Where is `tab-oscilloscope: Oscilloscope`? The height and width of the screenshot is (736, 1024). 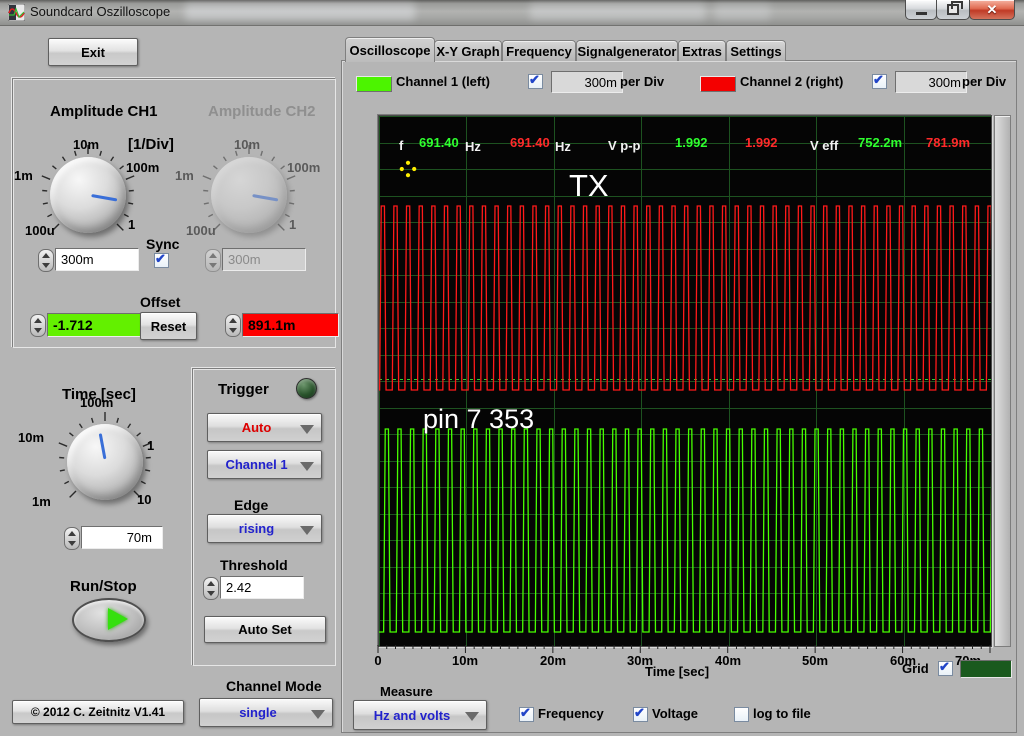
tab-oscilloscope: Oscilloscope is located at coordinates (390, 49).